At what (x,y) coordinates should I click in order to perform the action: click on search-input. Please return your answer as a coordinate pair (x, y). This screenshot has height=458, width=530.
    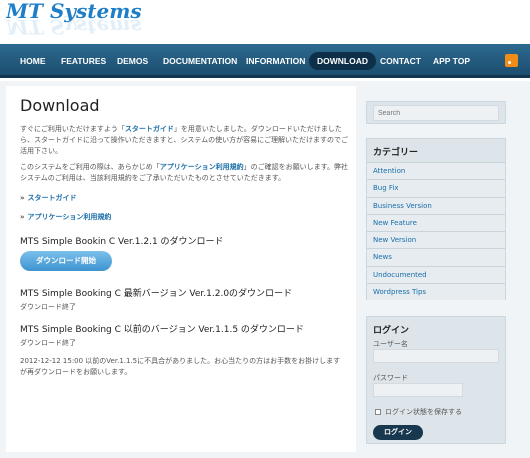
    Looking at the image, I should click on (436, 113).